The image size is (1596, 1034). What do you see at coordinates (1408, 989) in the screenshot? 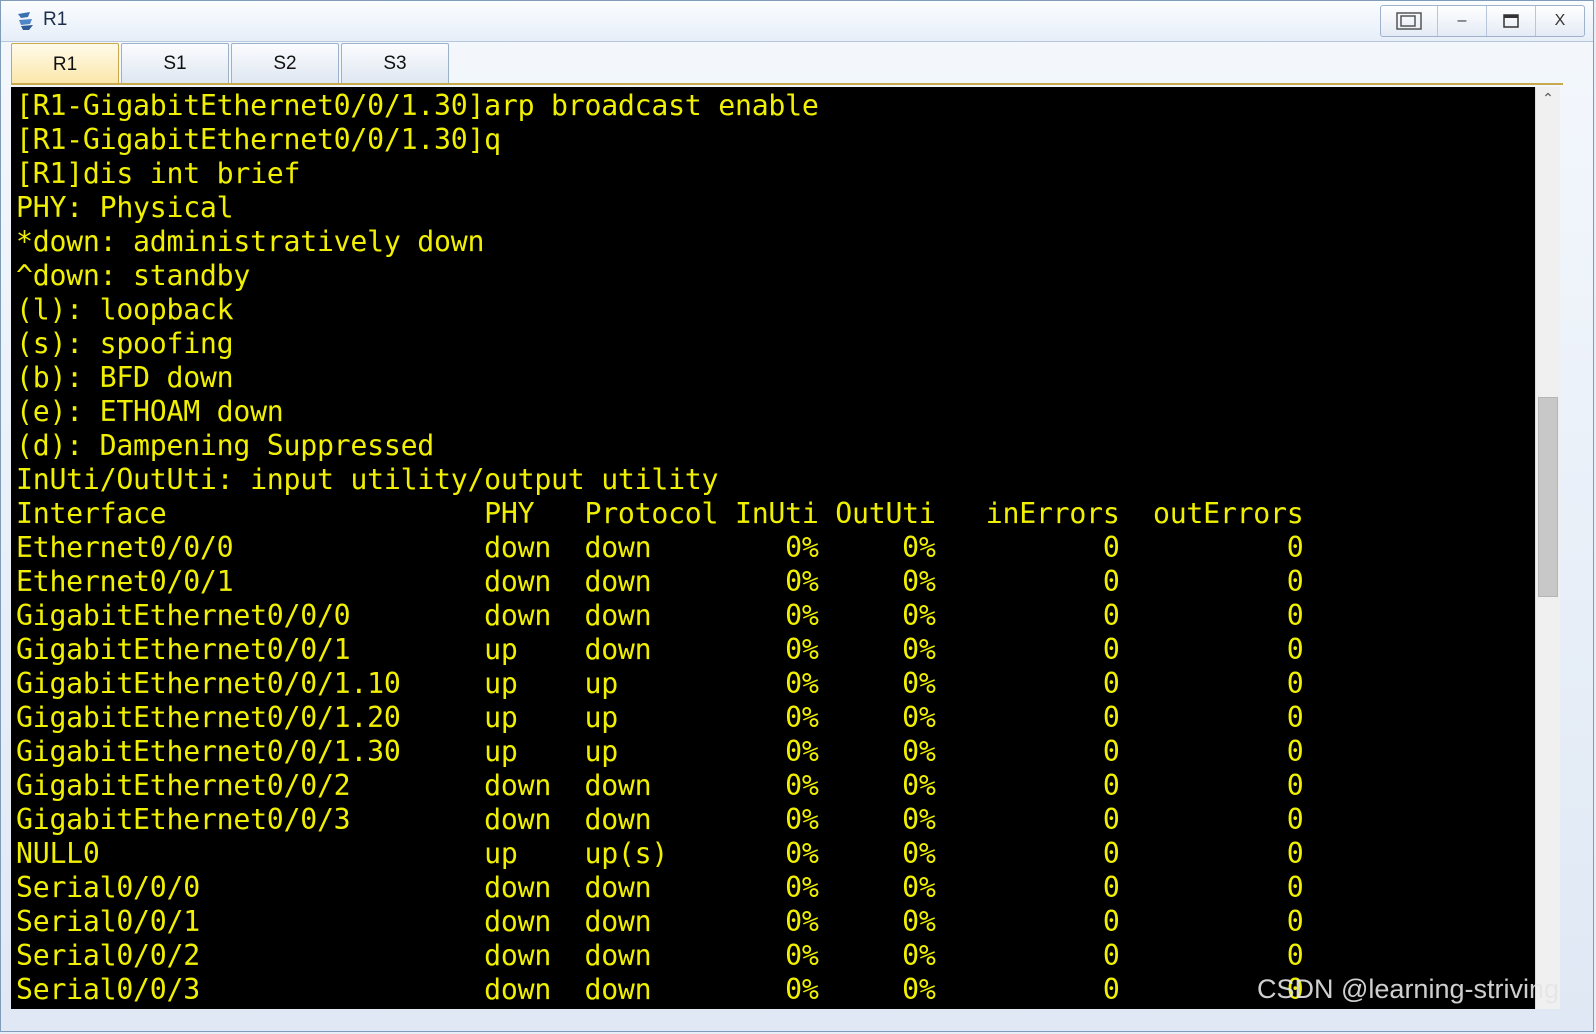
I see `watermark-text: CSDN @learning-striving` at bounding box center [1408, 989].